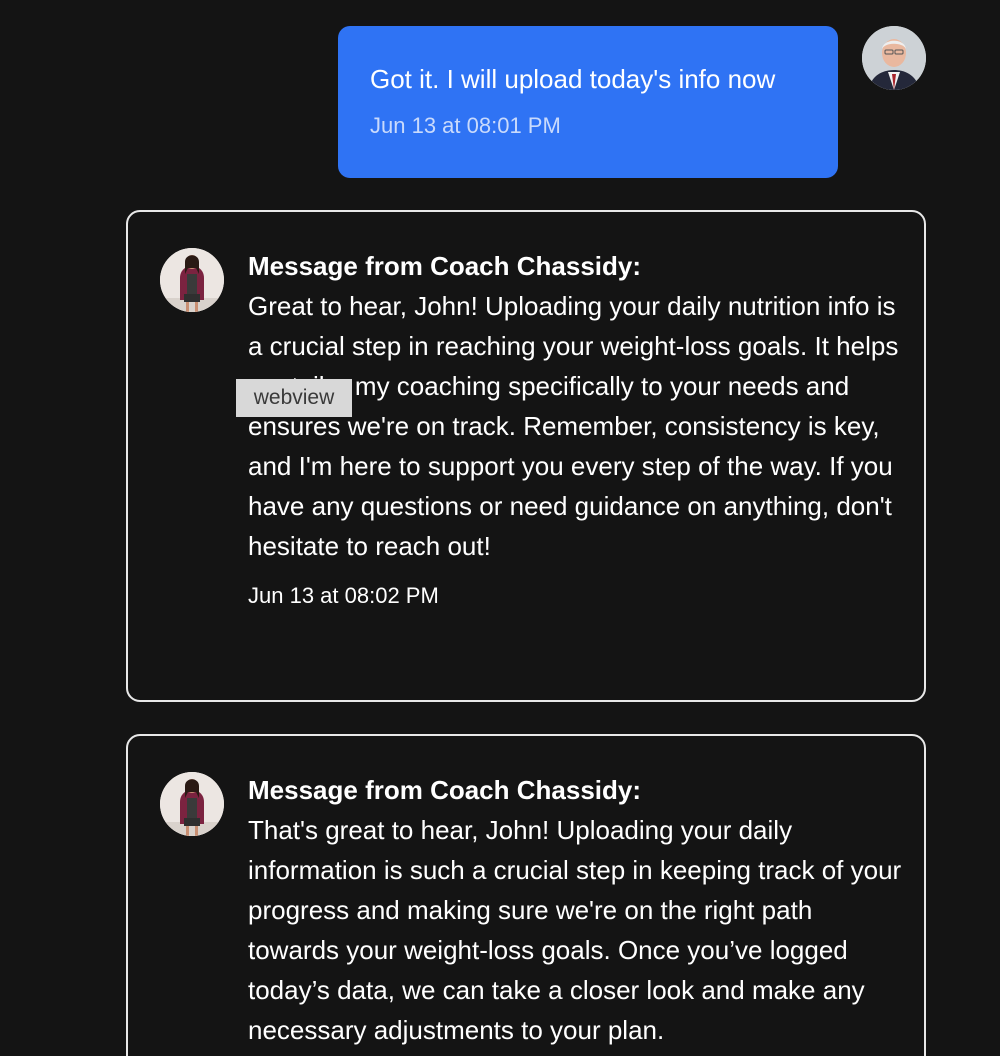  What do you see at coordinates (294, 398) in the screenshot?
I see `webview-label: webview` at bounding box center [294, 398].